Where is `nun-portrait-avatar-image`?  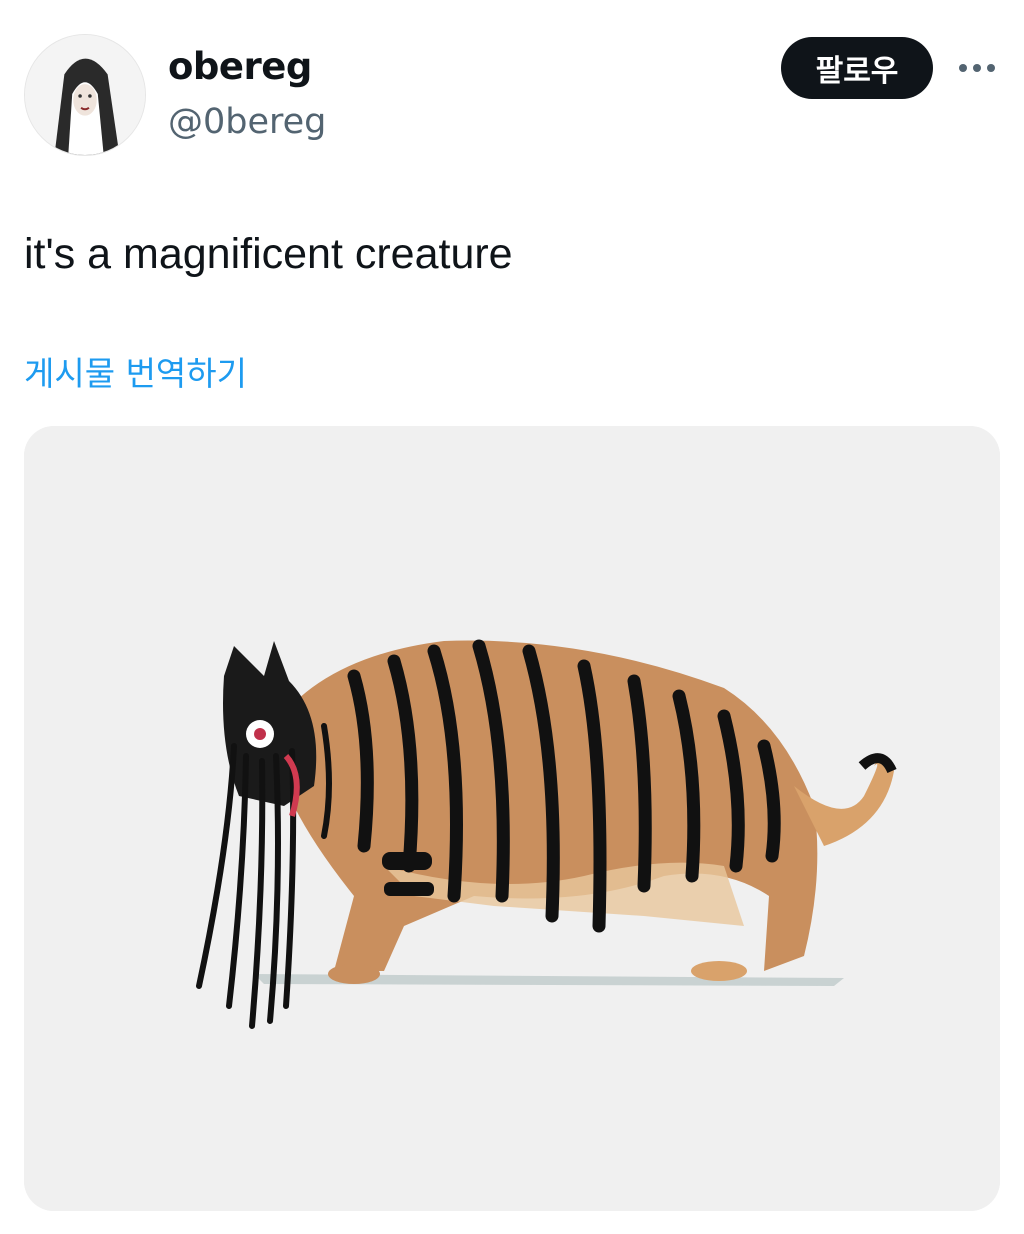 nun-portrait-avatar-image is located at coordinates (85, 95).